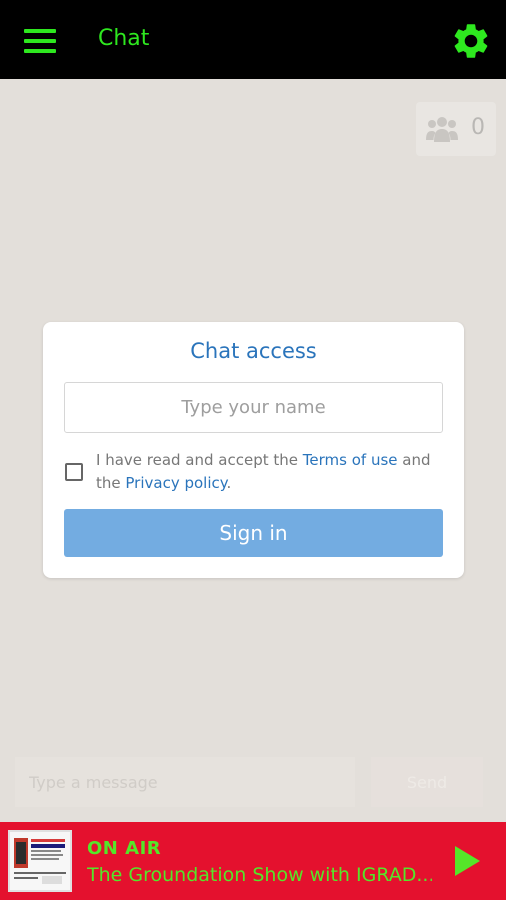 The height and width of the screenshot is (900, 506). I want to click on terms-of-use-link: Terms of use, so click(350, 460).